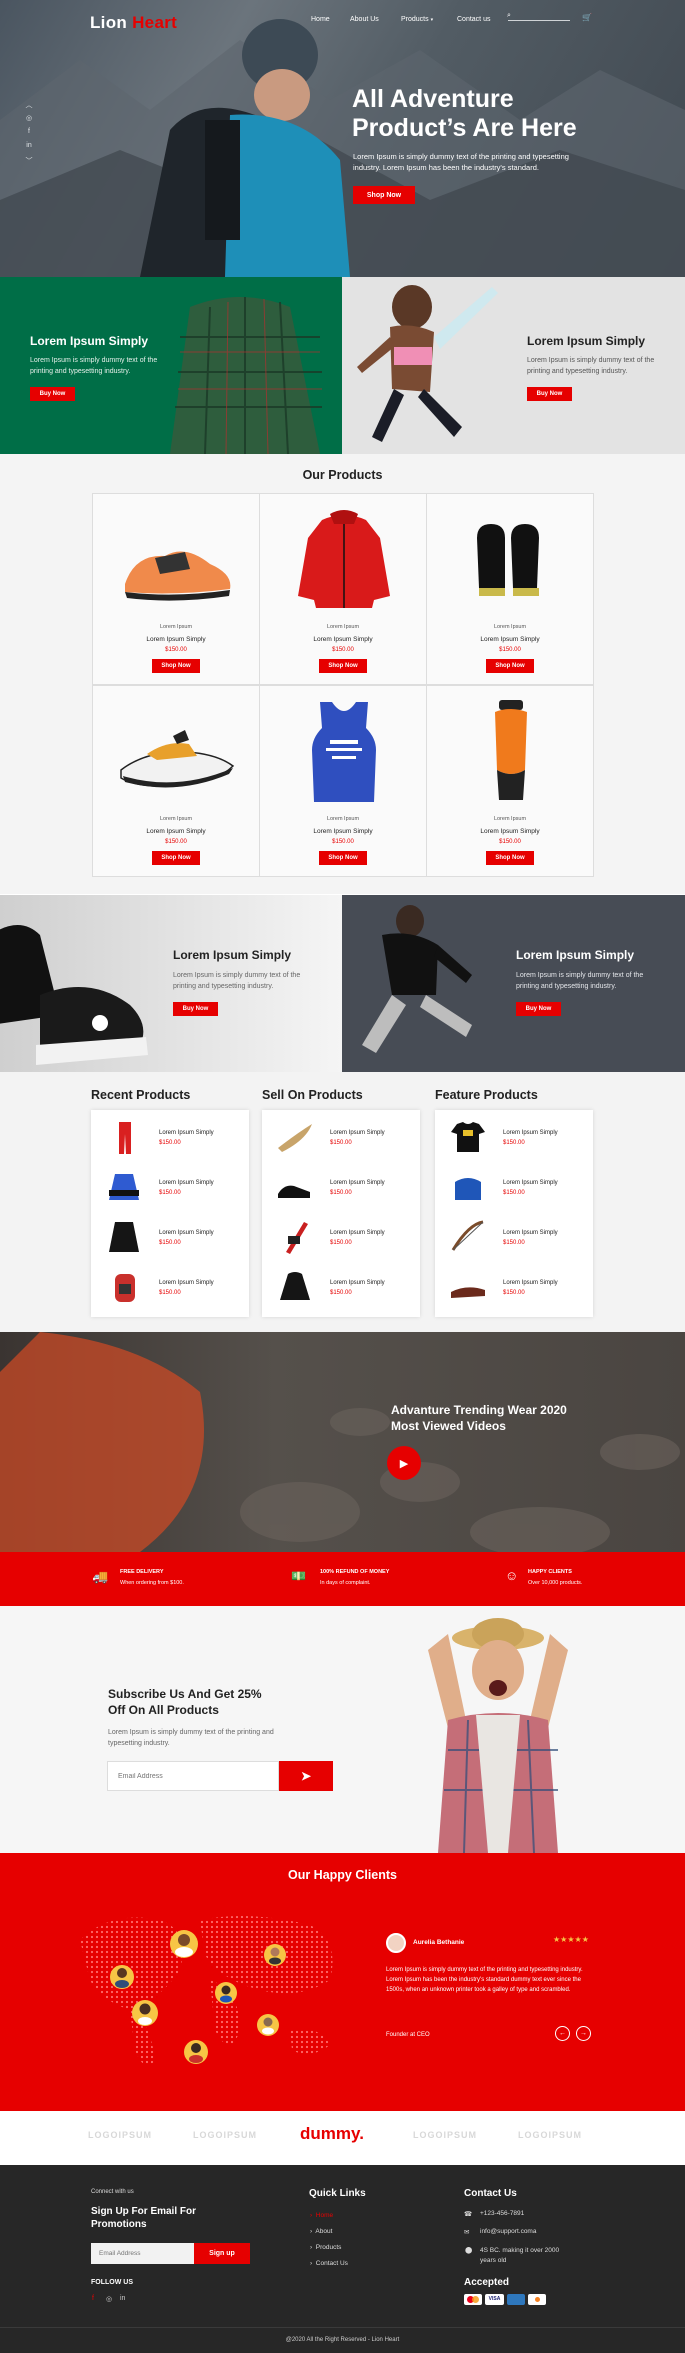  What do you see at coordinates (408, 2035) in the screenshot?
I see `client-role: Founder at CEO` at bounding box center [408, 2035].